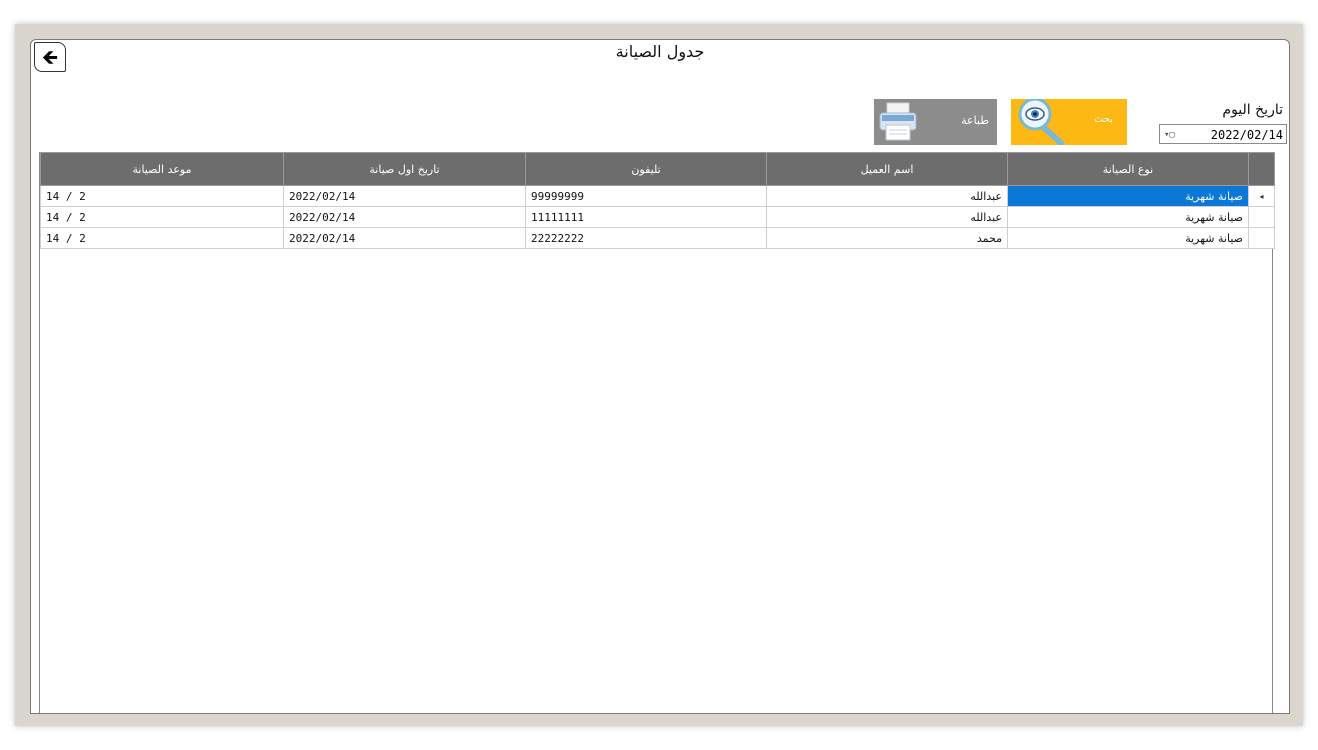 The image size is (1318, 750). I want to click on date-value: 2022/02/14, so click(1246, 135).